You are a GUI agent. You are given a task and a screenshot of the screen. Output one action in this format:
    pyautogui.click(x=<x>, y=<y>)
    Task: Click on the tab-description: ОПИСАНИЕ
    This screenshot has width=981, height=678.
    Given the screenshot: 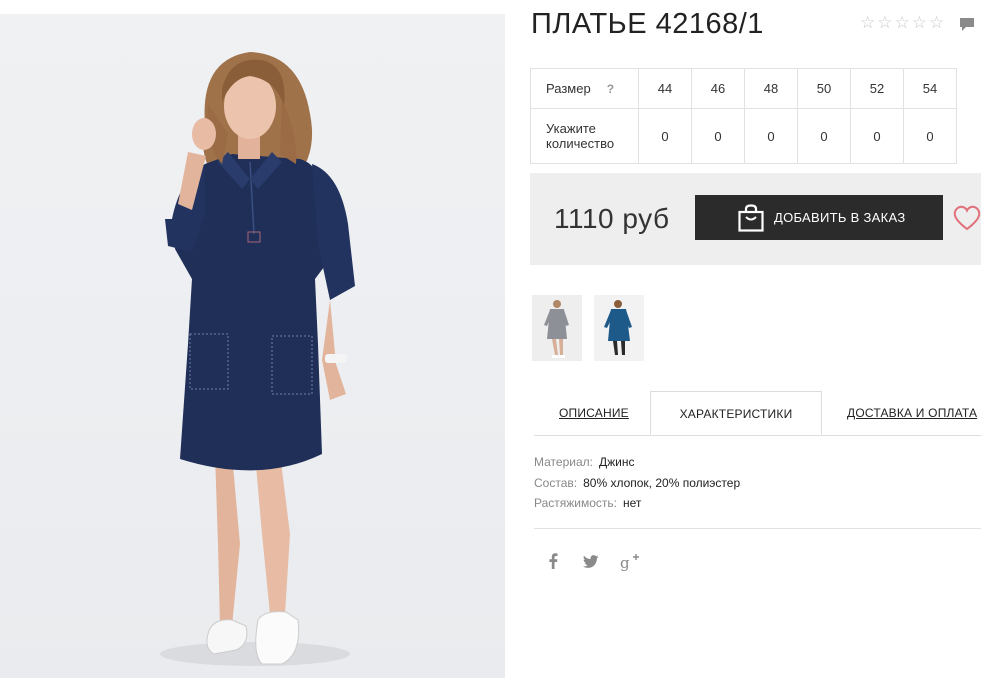 What is the action you would take?
    pyautogui.click(x=594, y=413)
    